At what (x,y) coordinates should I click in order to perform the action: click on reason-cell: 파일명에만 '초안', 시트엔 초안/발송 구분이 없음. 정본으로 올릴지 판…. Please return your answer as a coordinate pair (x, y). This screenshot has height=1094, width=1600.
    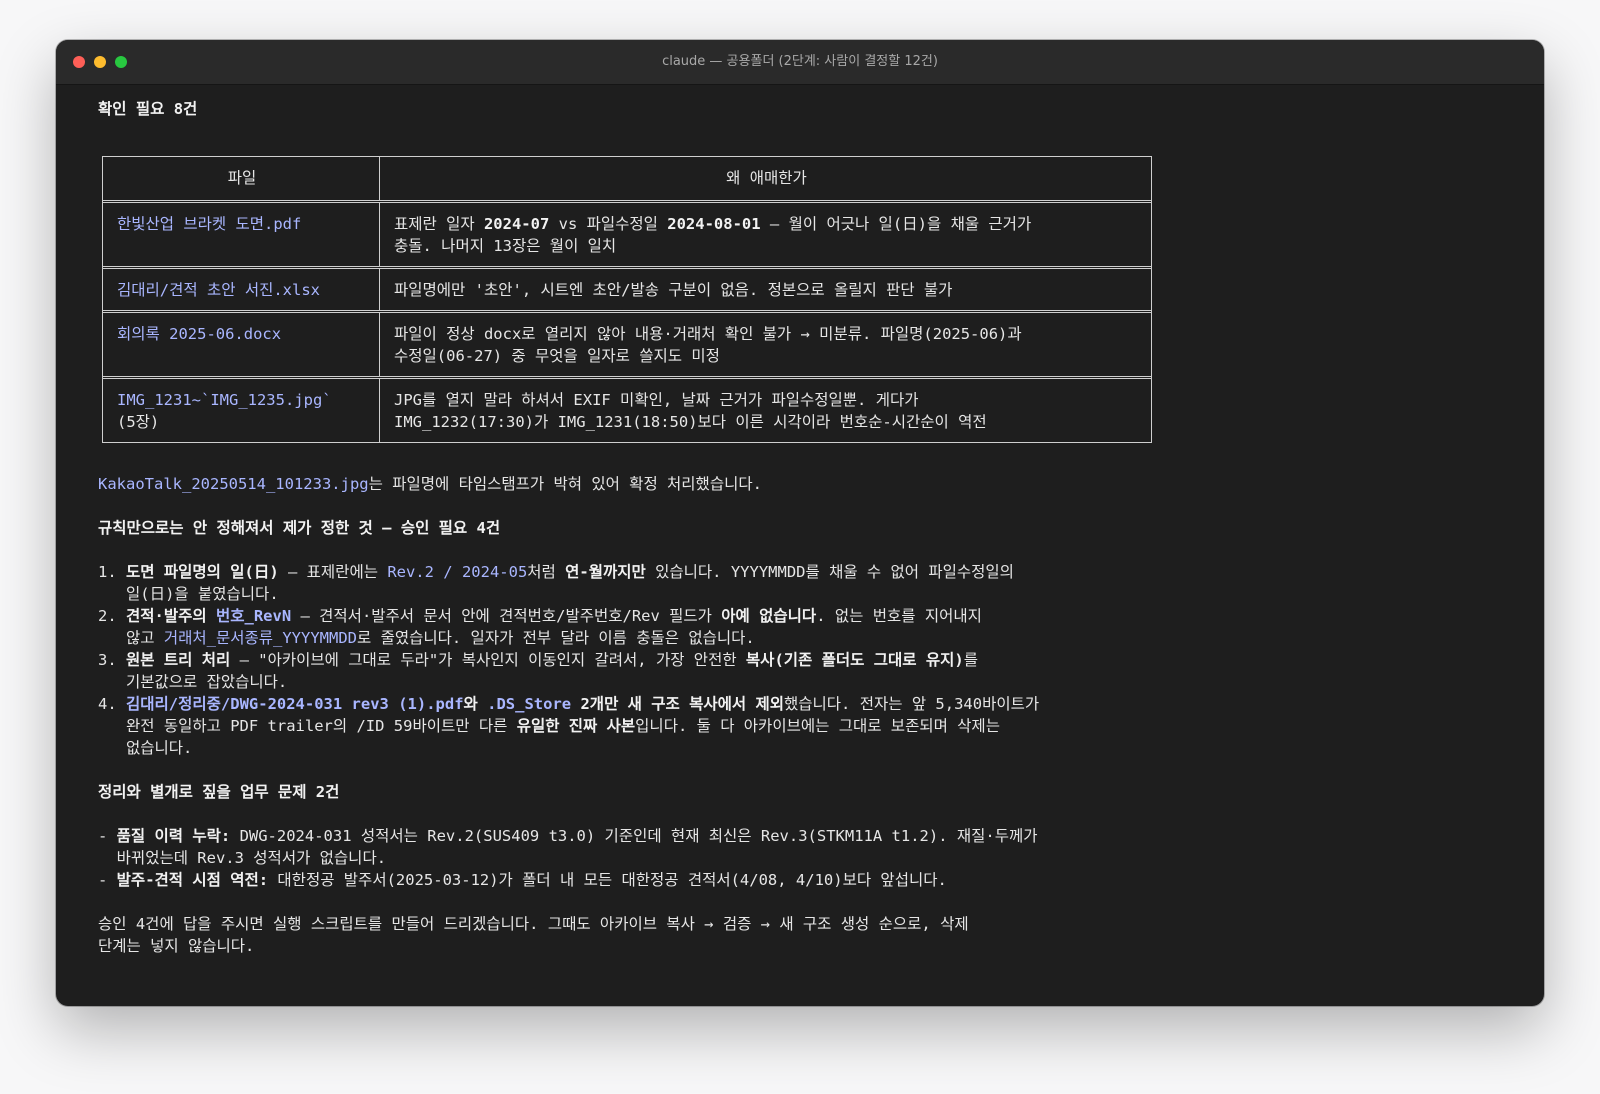
    Looking at the image, I should click on (673, 290).